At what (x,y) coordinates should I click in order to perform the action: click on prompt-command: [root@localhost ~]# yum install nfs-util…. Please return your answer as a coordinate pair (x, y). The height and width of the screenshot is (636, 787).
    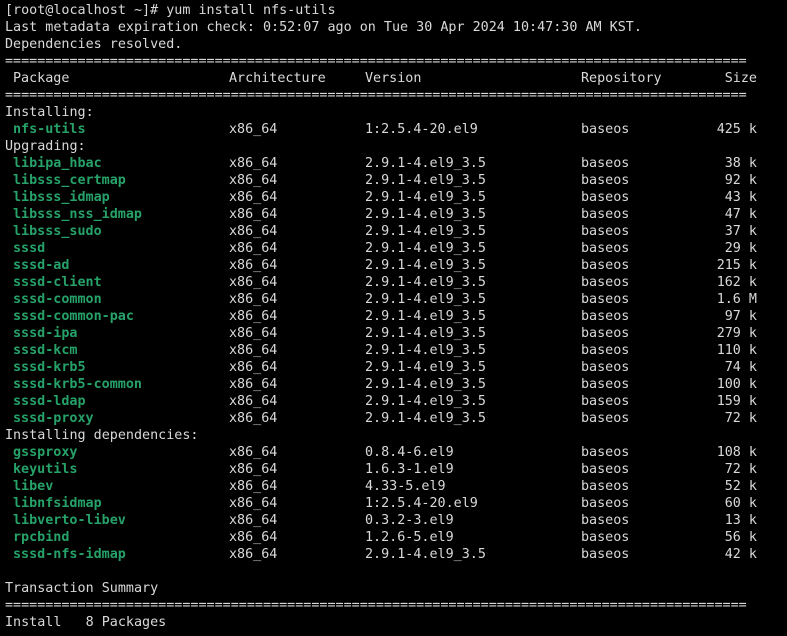
    Looking at the image, I should click on (170, 10).